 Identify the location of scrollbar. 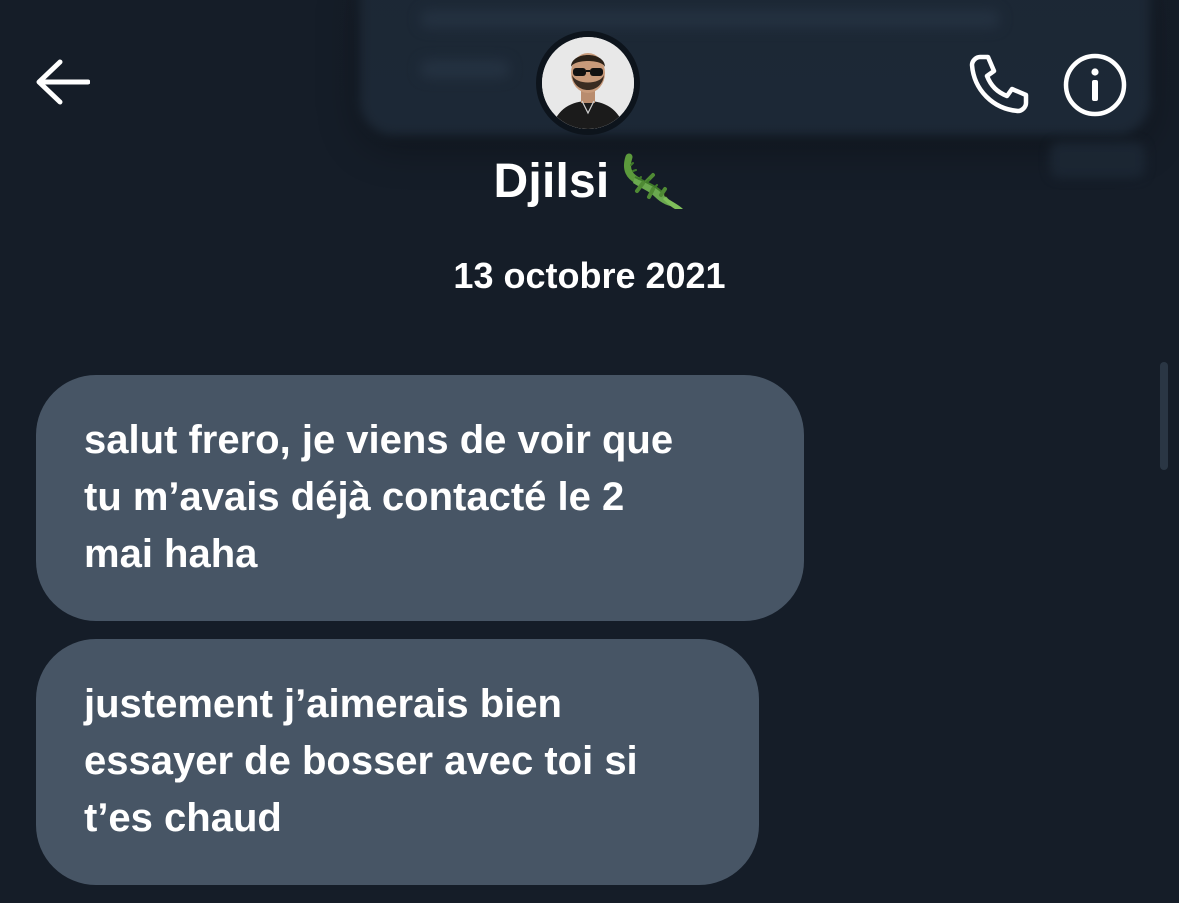
(1164, 416).